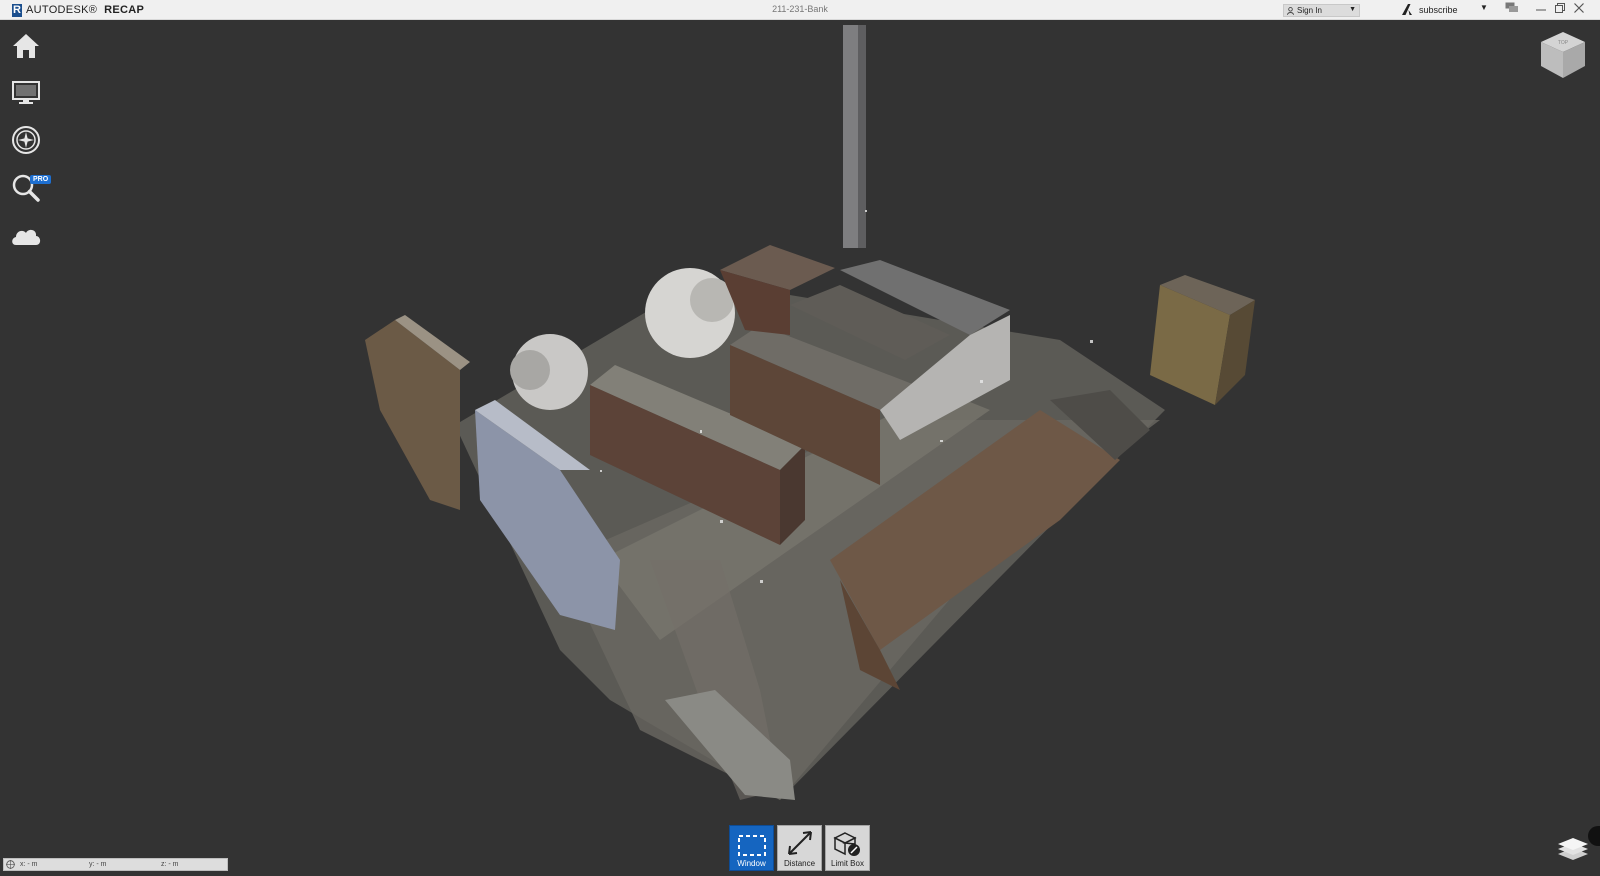 This screenshot has height=876, width=1600. What do you see at coordinates (115, 864) in the screenshot?
I see `coordinates-bar: x: - m y: - m z: - m` at bounding box center [115, 864].